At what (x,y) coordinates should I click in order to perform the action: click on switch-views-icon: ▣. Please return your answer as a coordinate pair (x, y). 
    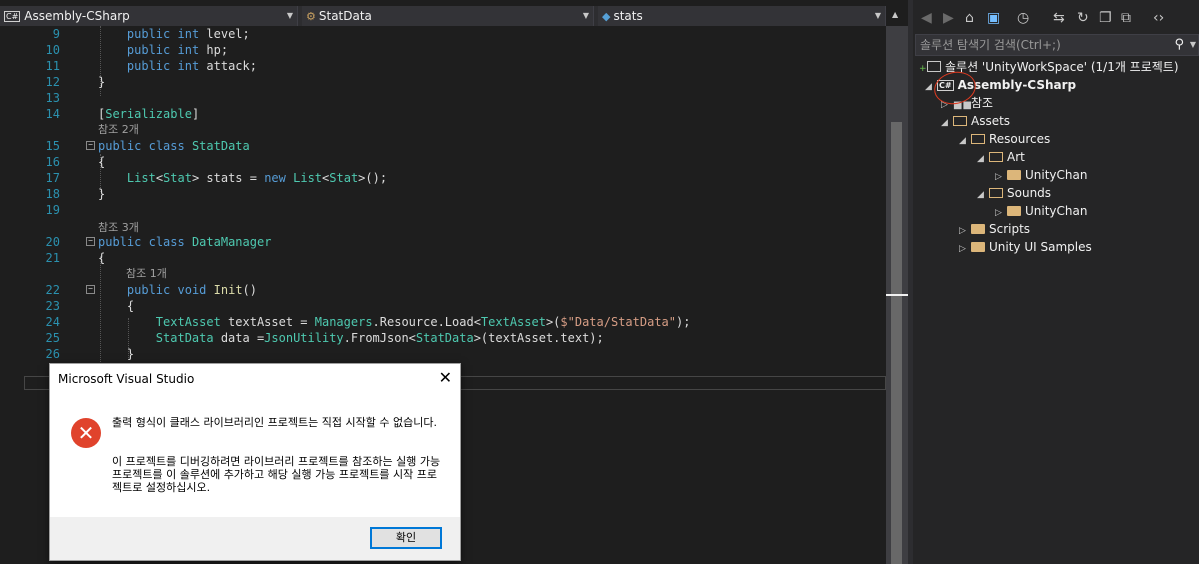
    Looking at the image, I should click on (993, 18).